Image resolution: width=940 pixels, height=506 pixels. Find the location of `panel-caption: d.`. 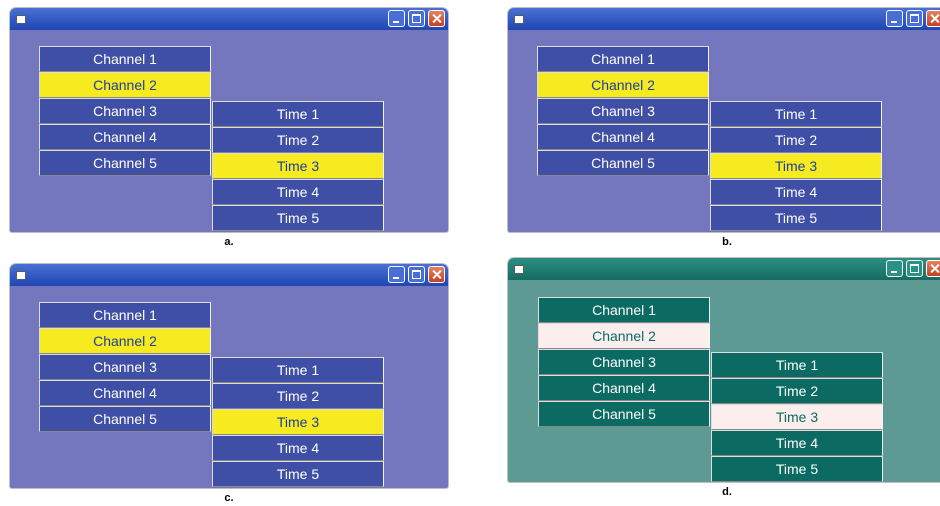

panel-caption: d. is located at coordinates (727, 492).